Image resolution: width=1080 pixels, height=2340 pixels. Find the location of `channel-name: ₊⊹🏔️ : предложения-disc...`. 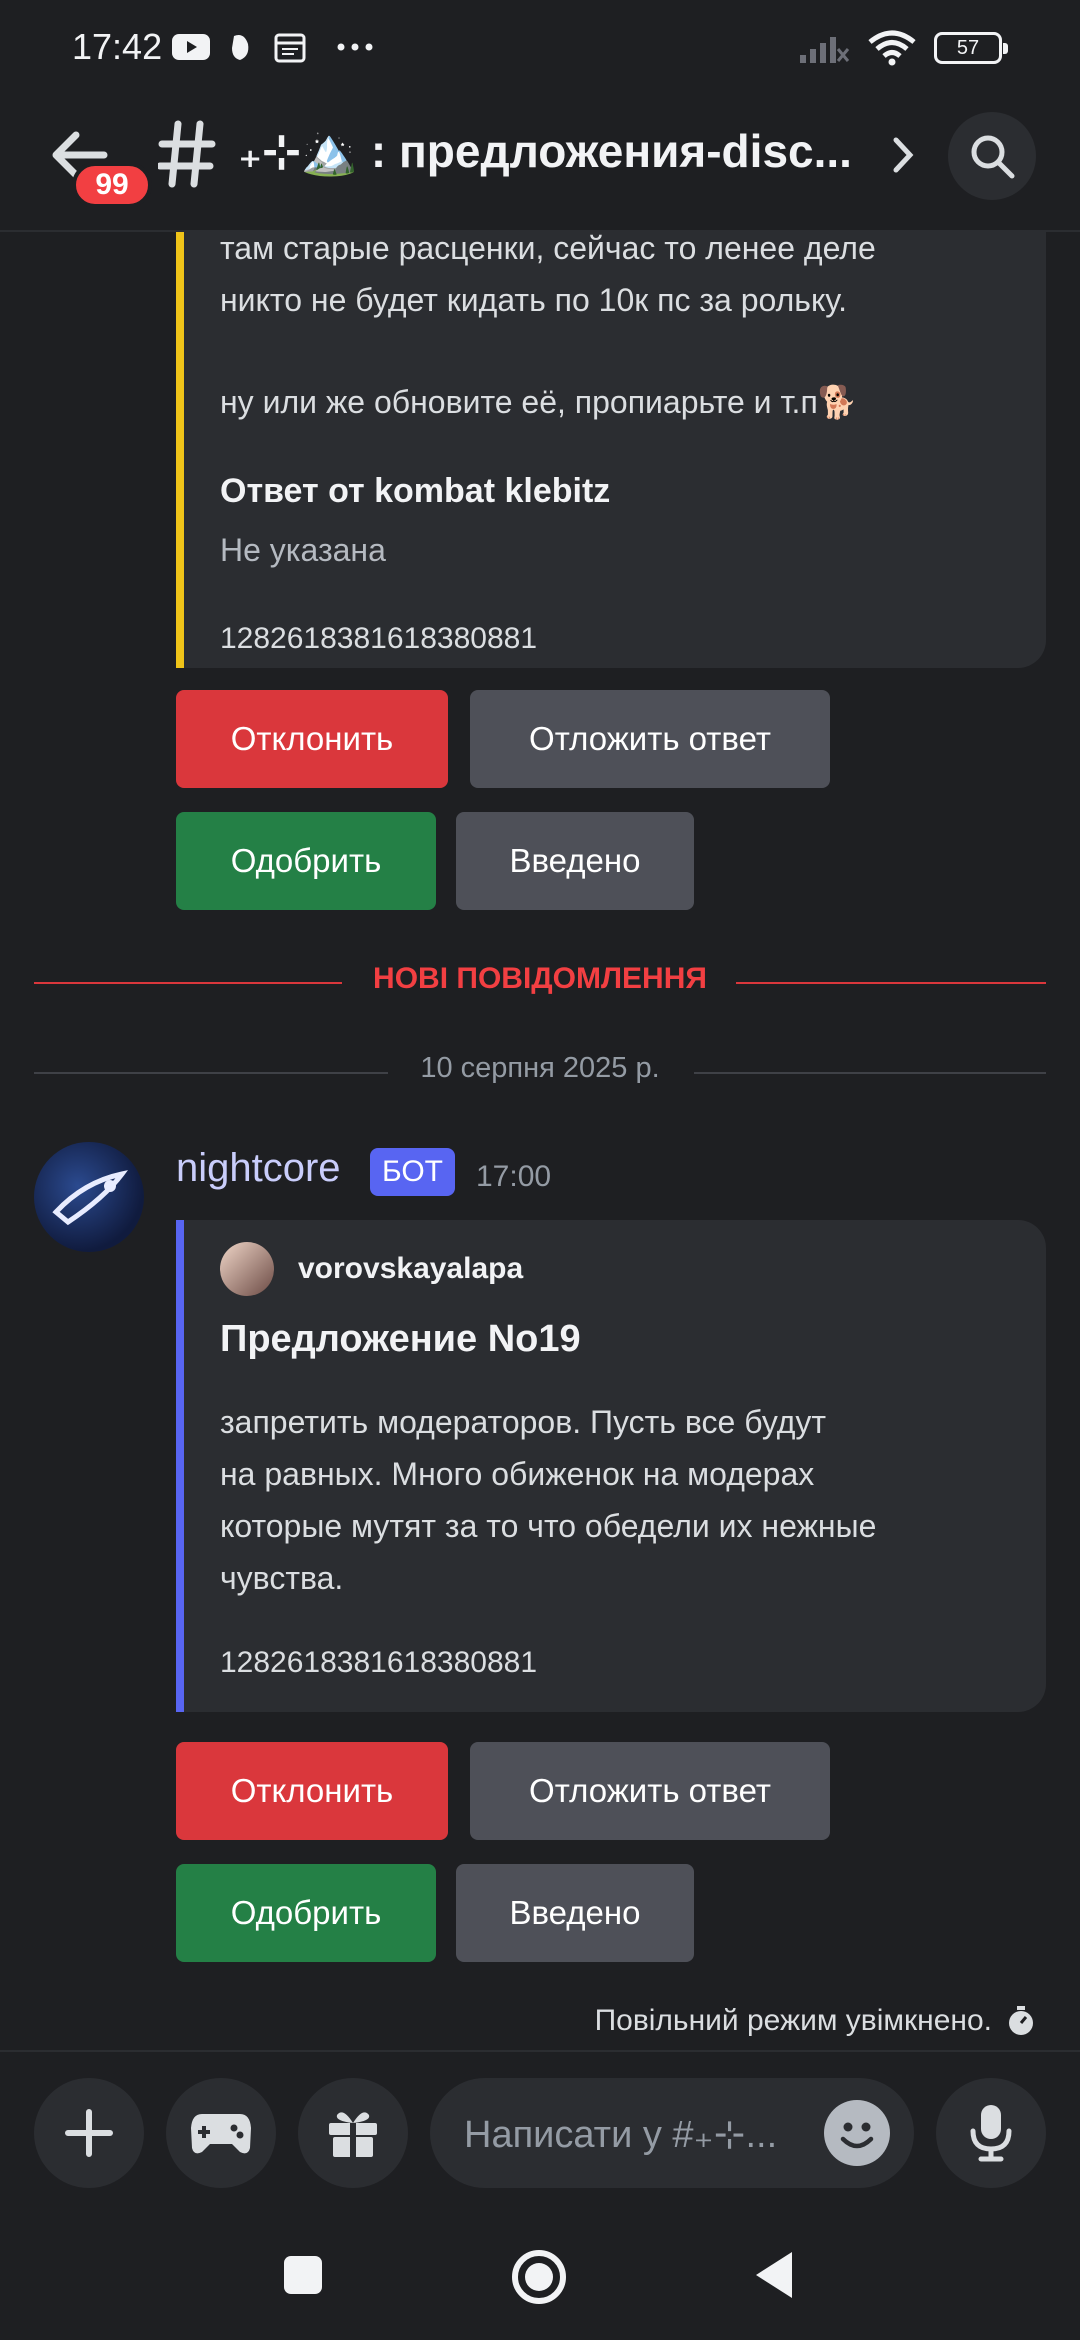

channel-name: ₊⊹🏔️ : предложения-disc... is located at coordinates (553, 151).